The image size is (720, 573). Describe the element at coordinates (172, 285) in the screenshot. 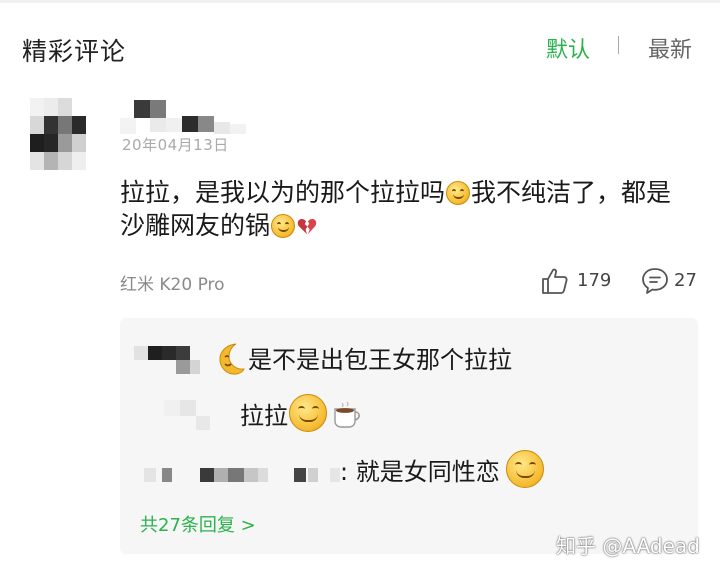

I see `device-label: 红米 K20 Pro` at that location.